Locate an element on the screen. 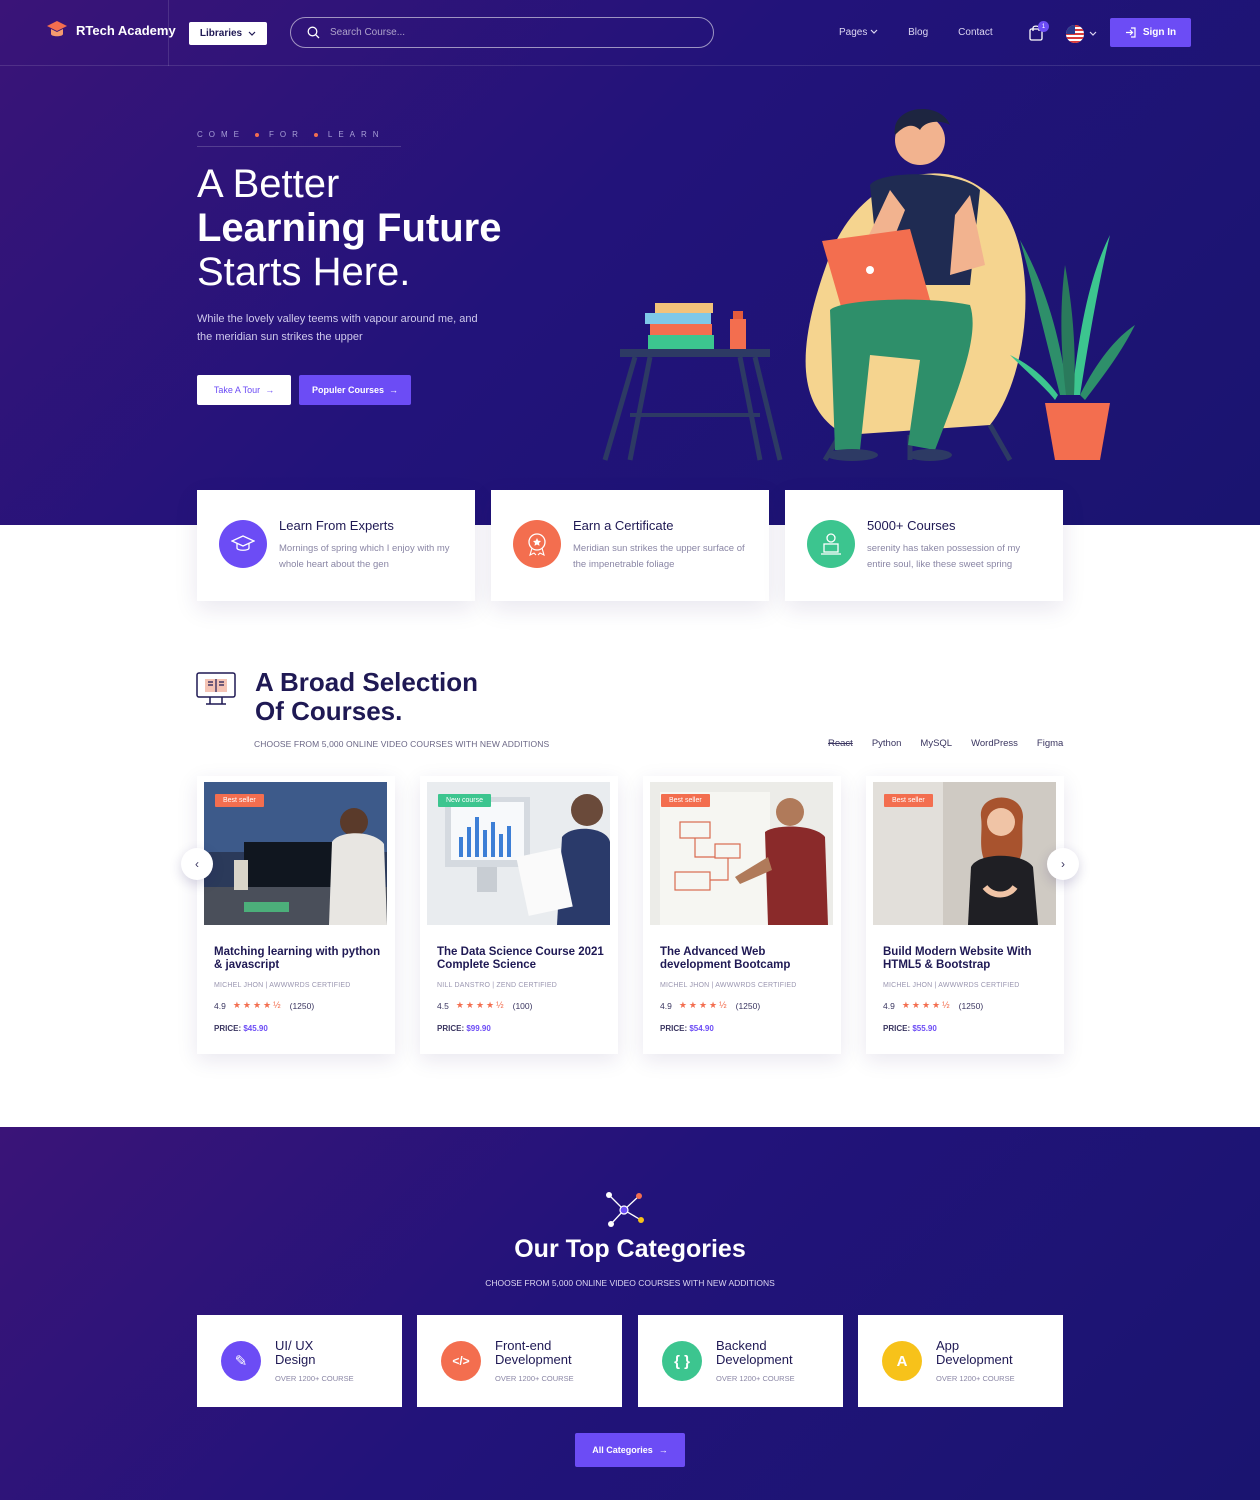  brand-name: RTech Academy is located at coordinates (126, 30).